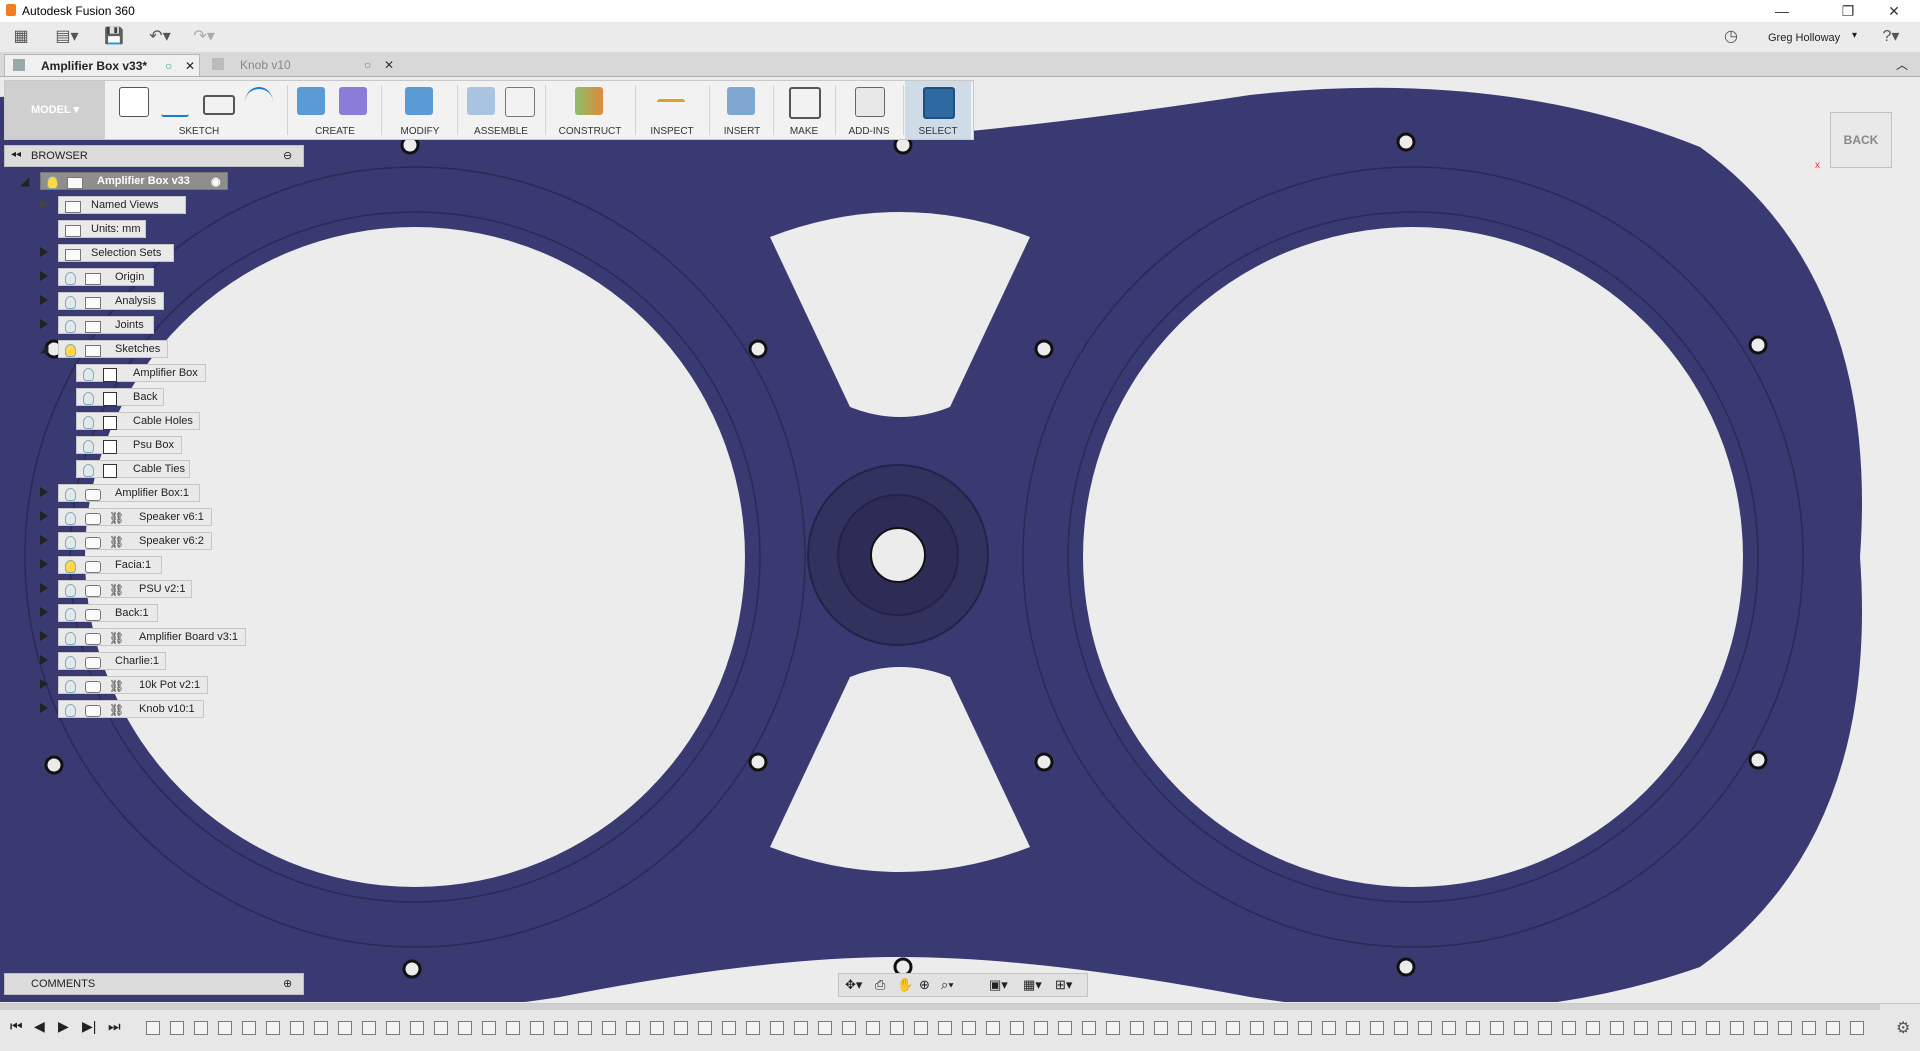 This screenshot has width=1920, height=1051. Describe the element at coordinates (160, 37) in the screenshot. I see `undo-icon: ↶▾` at that location.